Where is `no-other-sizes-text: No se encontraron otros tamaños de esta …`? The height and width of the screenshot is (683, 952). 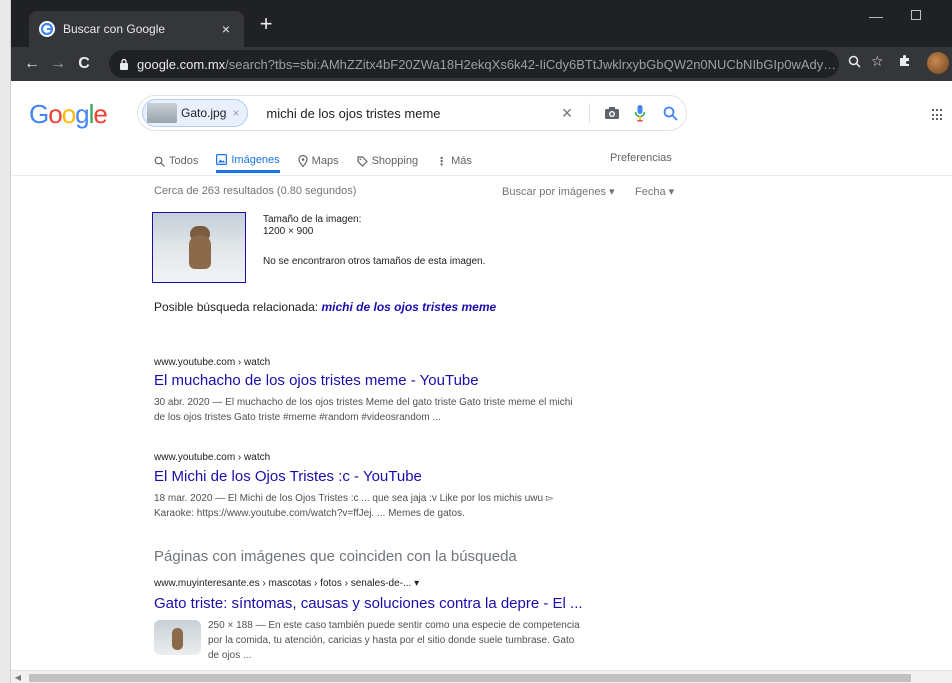
no-other-sizes-text: No se encontraron otros tamaños de esta … is located at coordinates (374, 261).